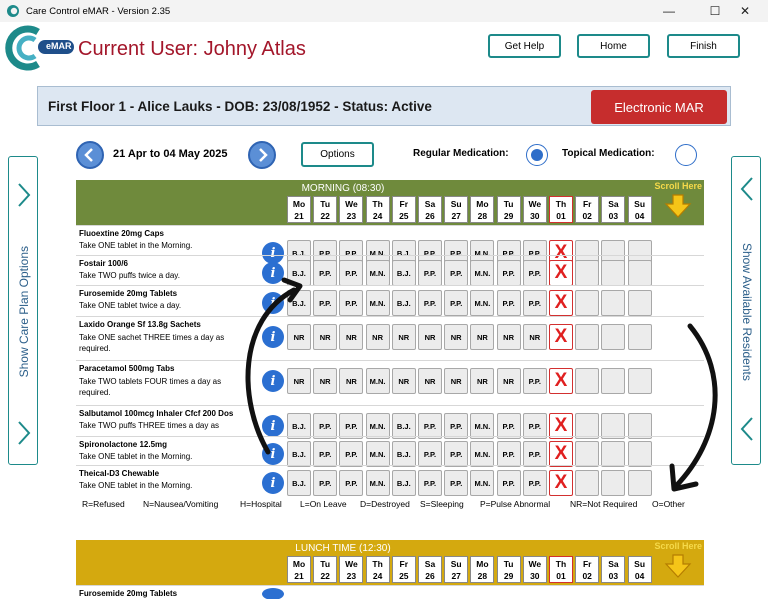  I want to click on regular-medication-radio, so click(537, 155).